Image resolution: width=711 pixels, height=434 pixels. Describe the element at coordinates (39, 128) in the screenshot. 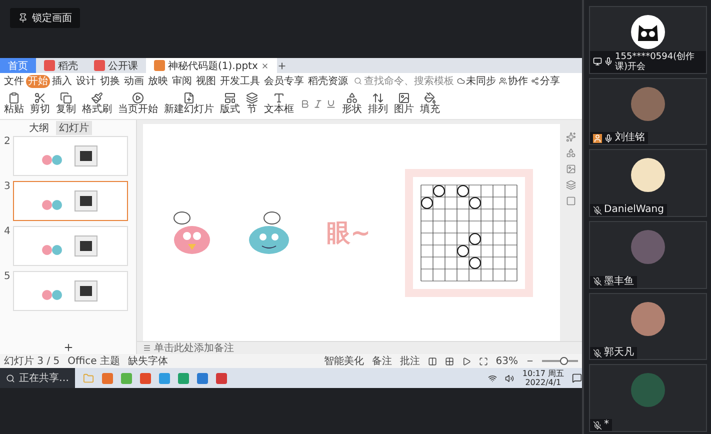

I see `panel-tab: 大纲` at that location.